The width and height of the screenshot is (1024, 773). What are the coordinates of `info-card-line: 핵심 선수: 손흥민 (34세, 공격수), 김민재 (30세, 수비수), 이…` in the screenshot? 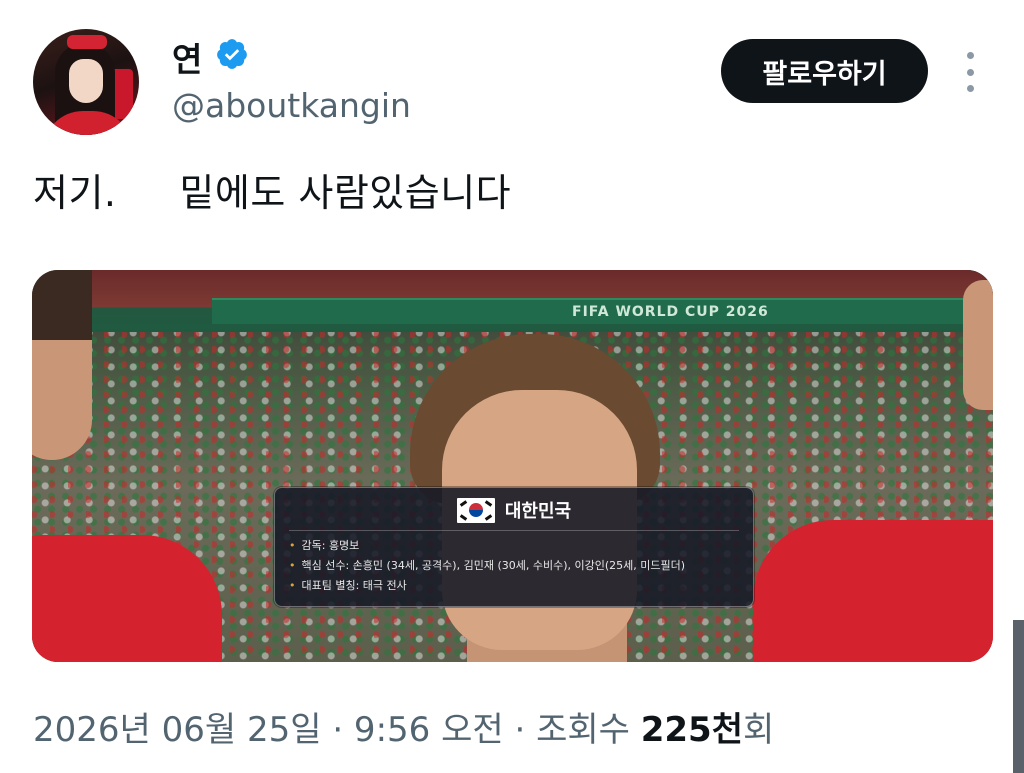 It's located at (487, 566).